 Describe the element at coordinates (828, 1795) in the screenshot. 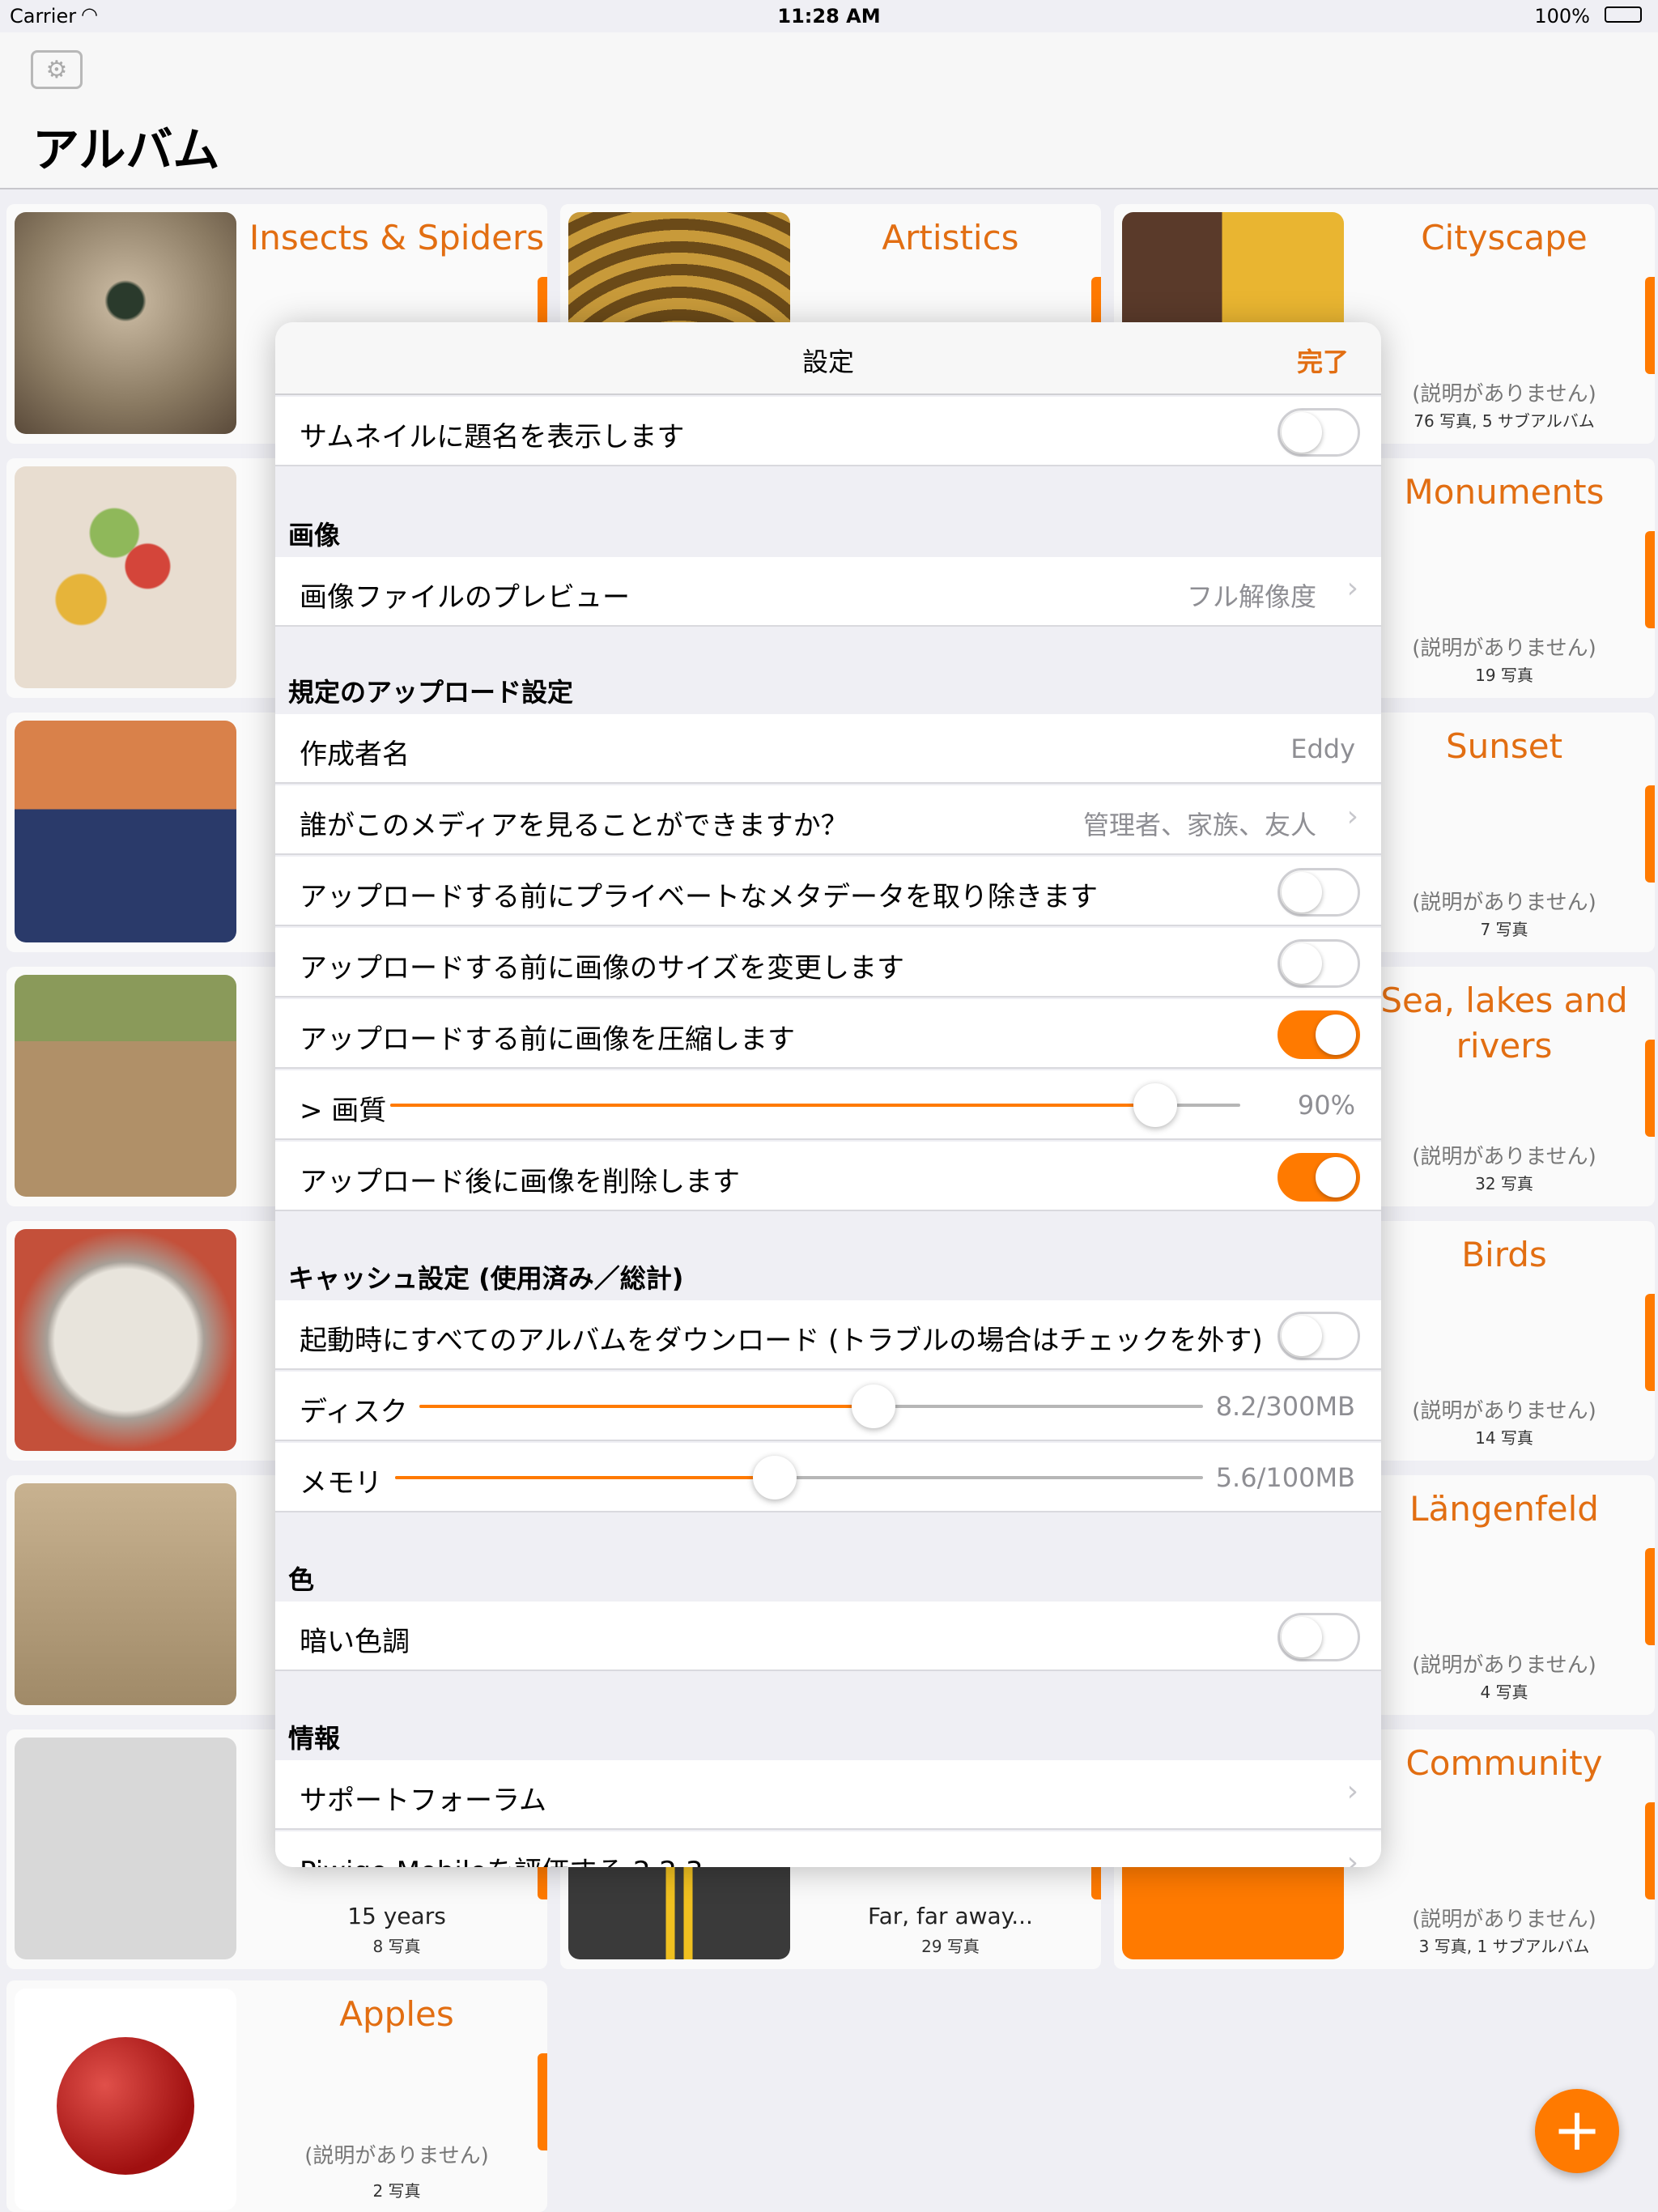

I see `support-forum-row: サポートフォーラム ›` at that location.